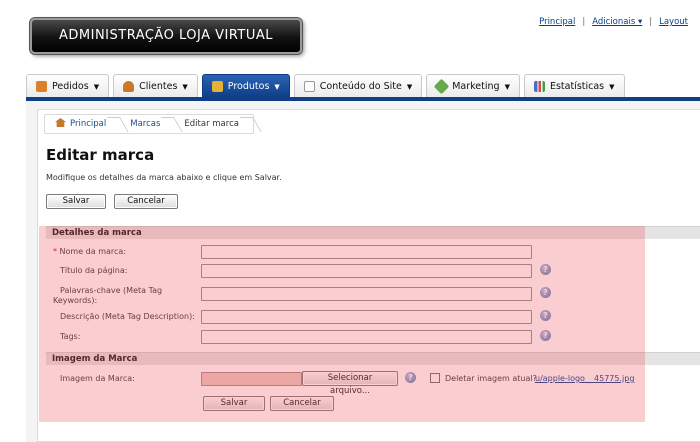 This screenshot has height=442, width=700. I want to click on tab-estatisticas: Estatísticas ▼, so click(574, 86).